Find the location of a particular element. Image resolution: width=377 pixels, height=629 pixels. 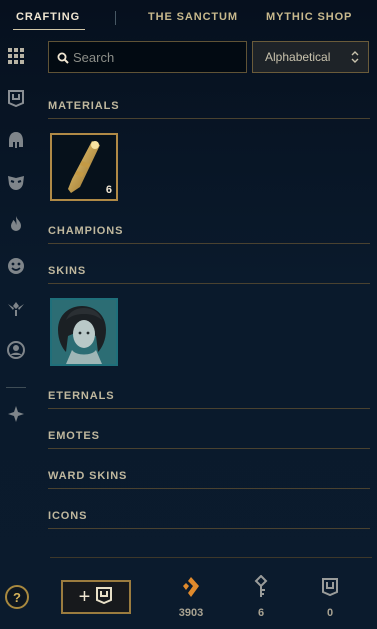

flame-icon is located at coordinates (16, 224).